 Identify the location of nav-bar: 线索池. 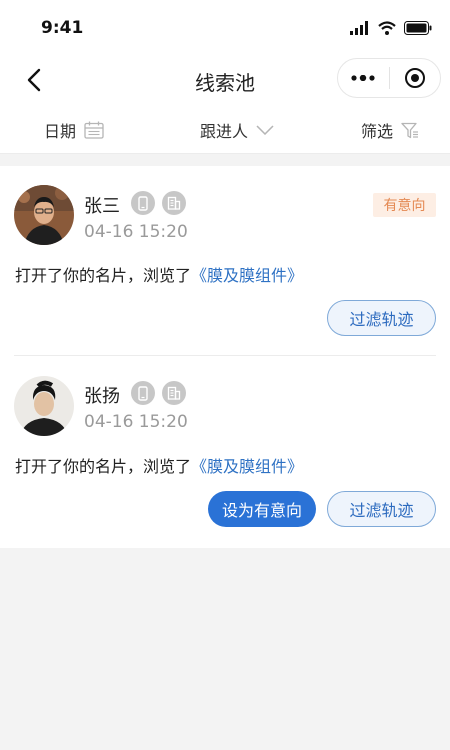
(225, 80).